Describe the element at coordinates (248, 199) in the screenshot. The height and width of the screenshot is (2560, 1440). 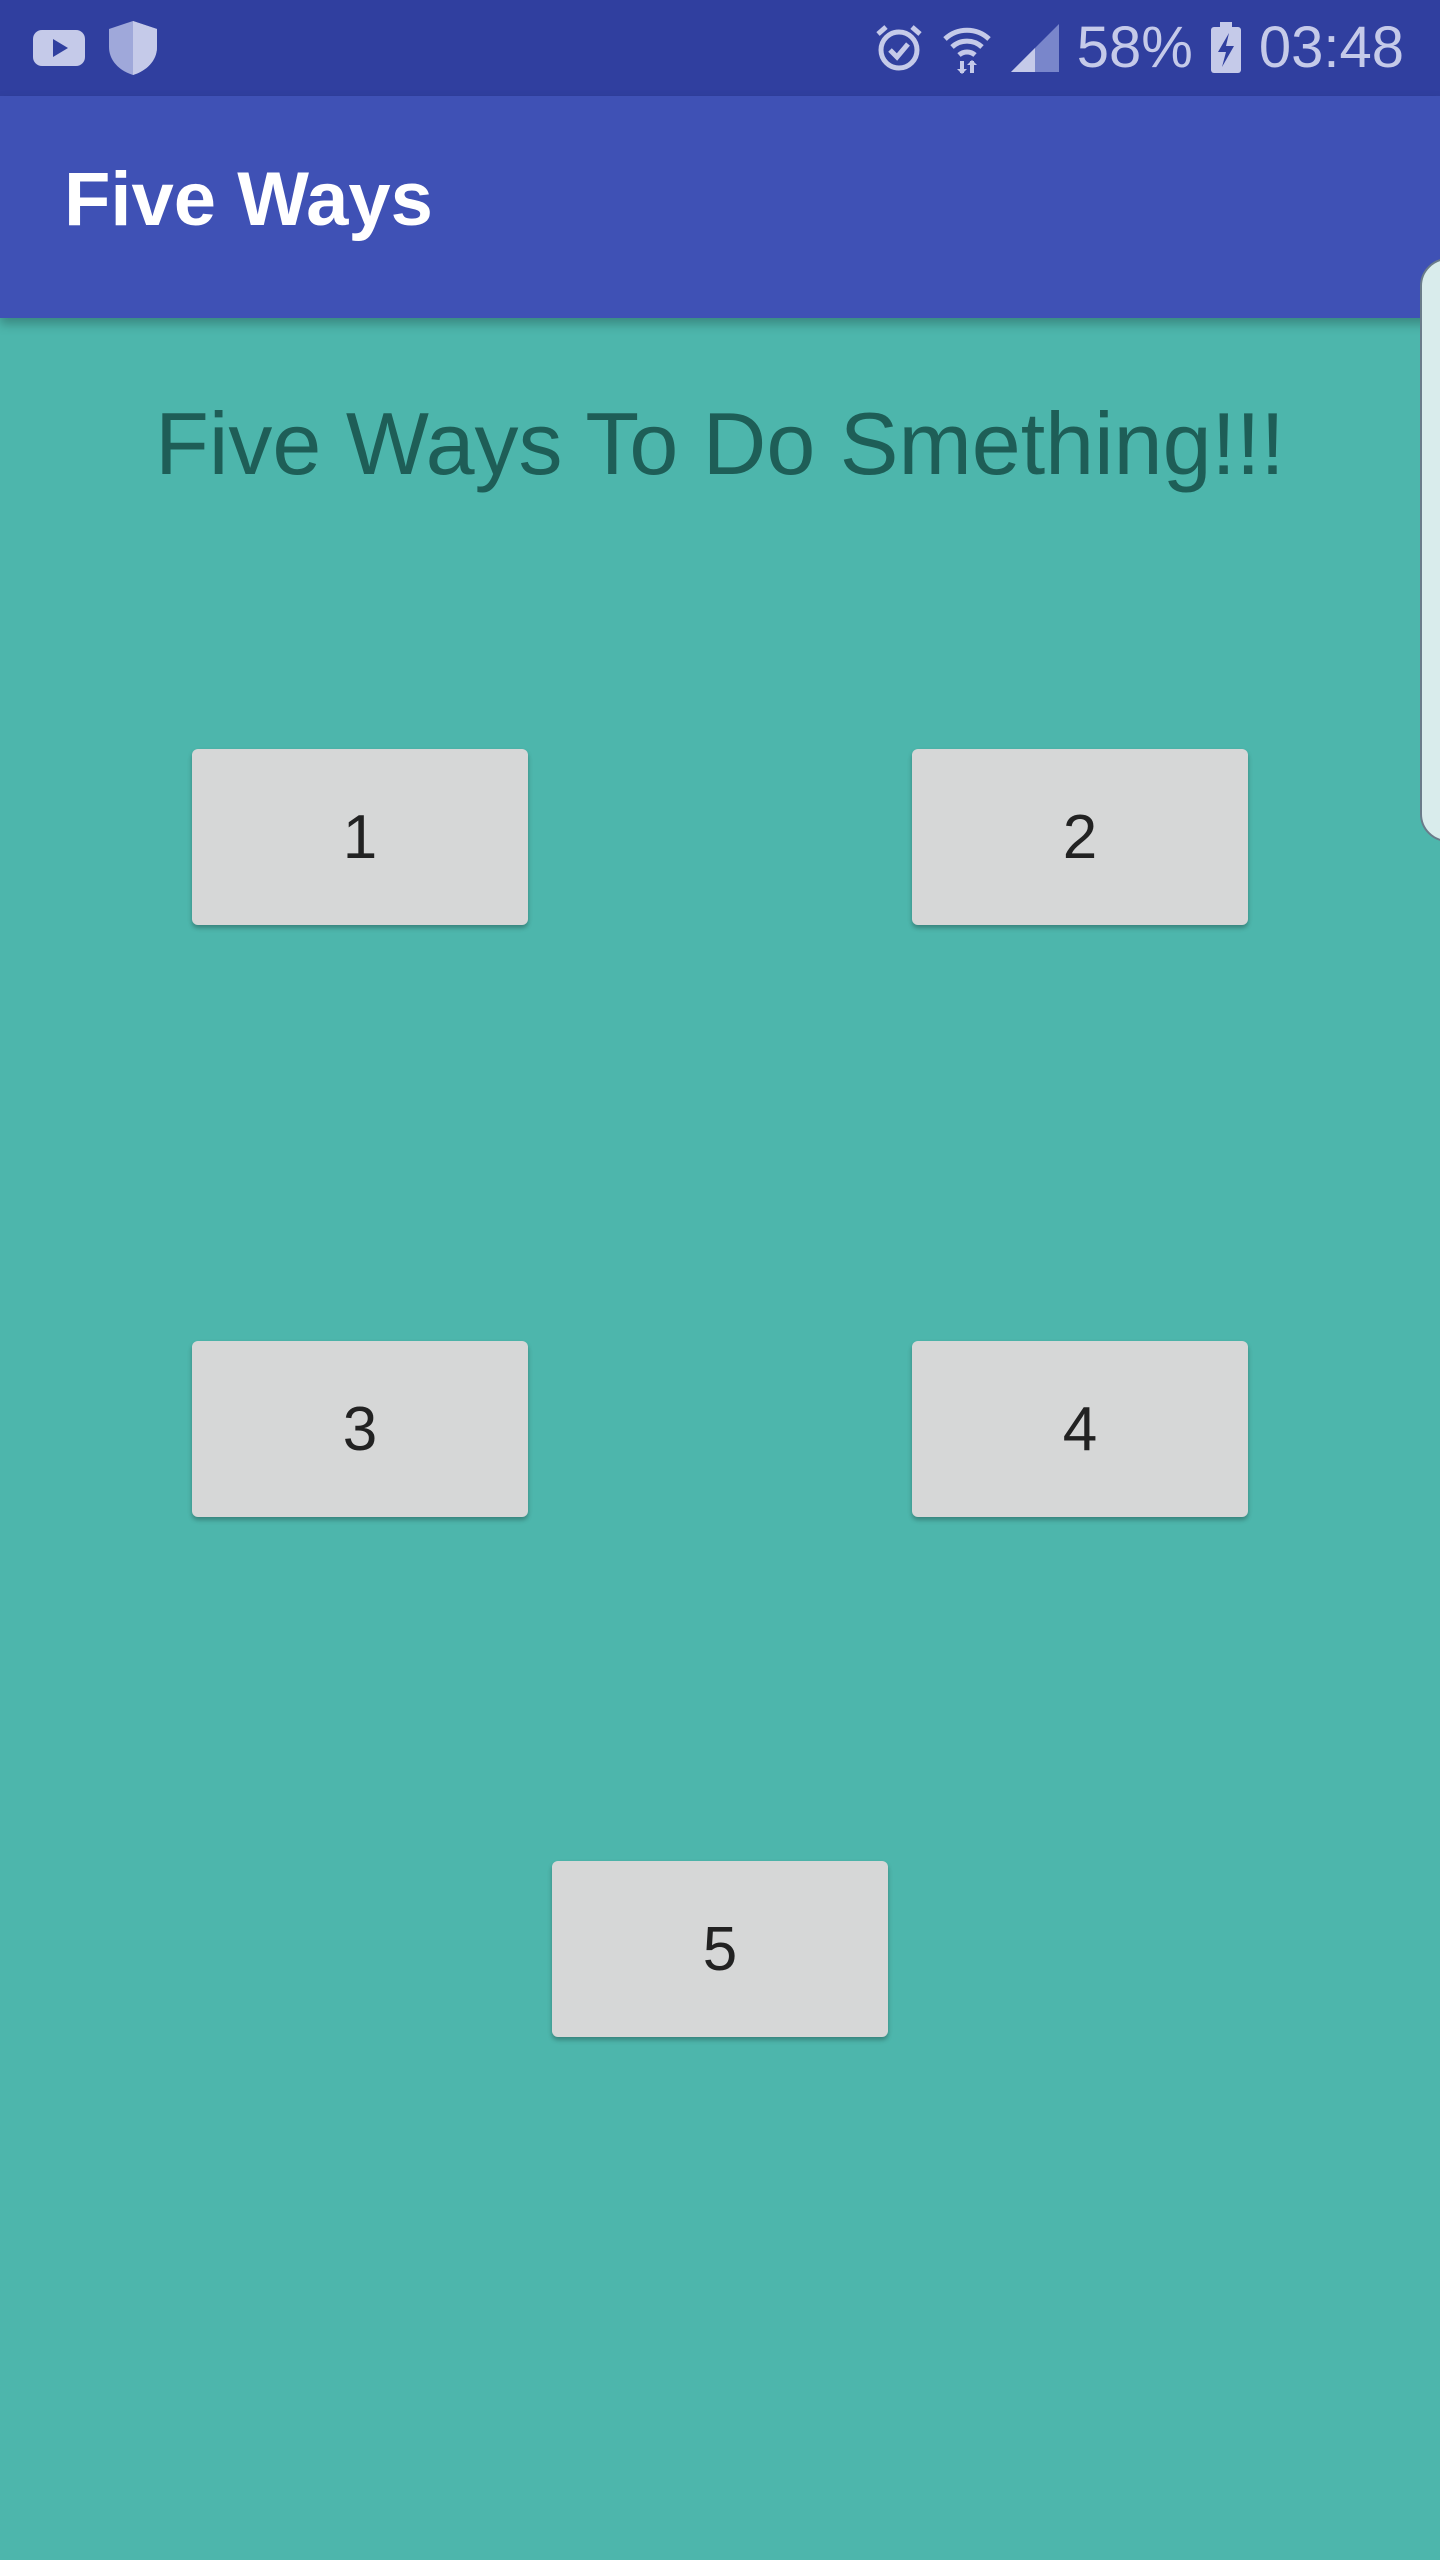
I see `app-title: Five Ways` at that location.